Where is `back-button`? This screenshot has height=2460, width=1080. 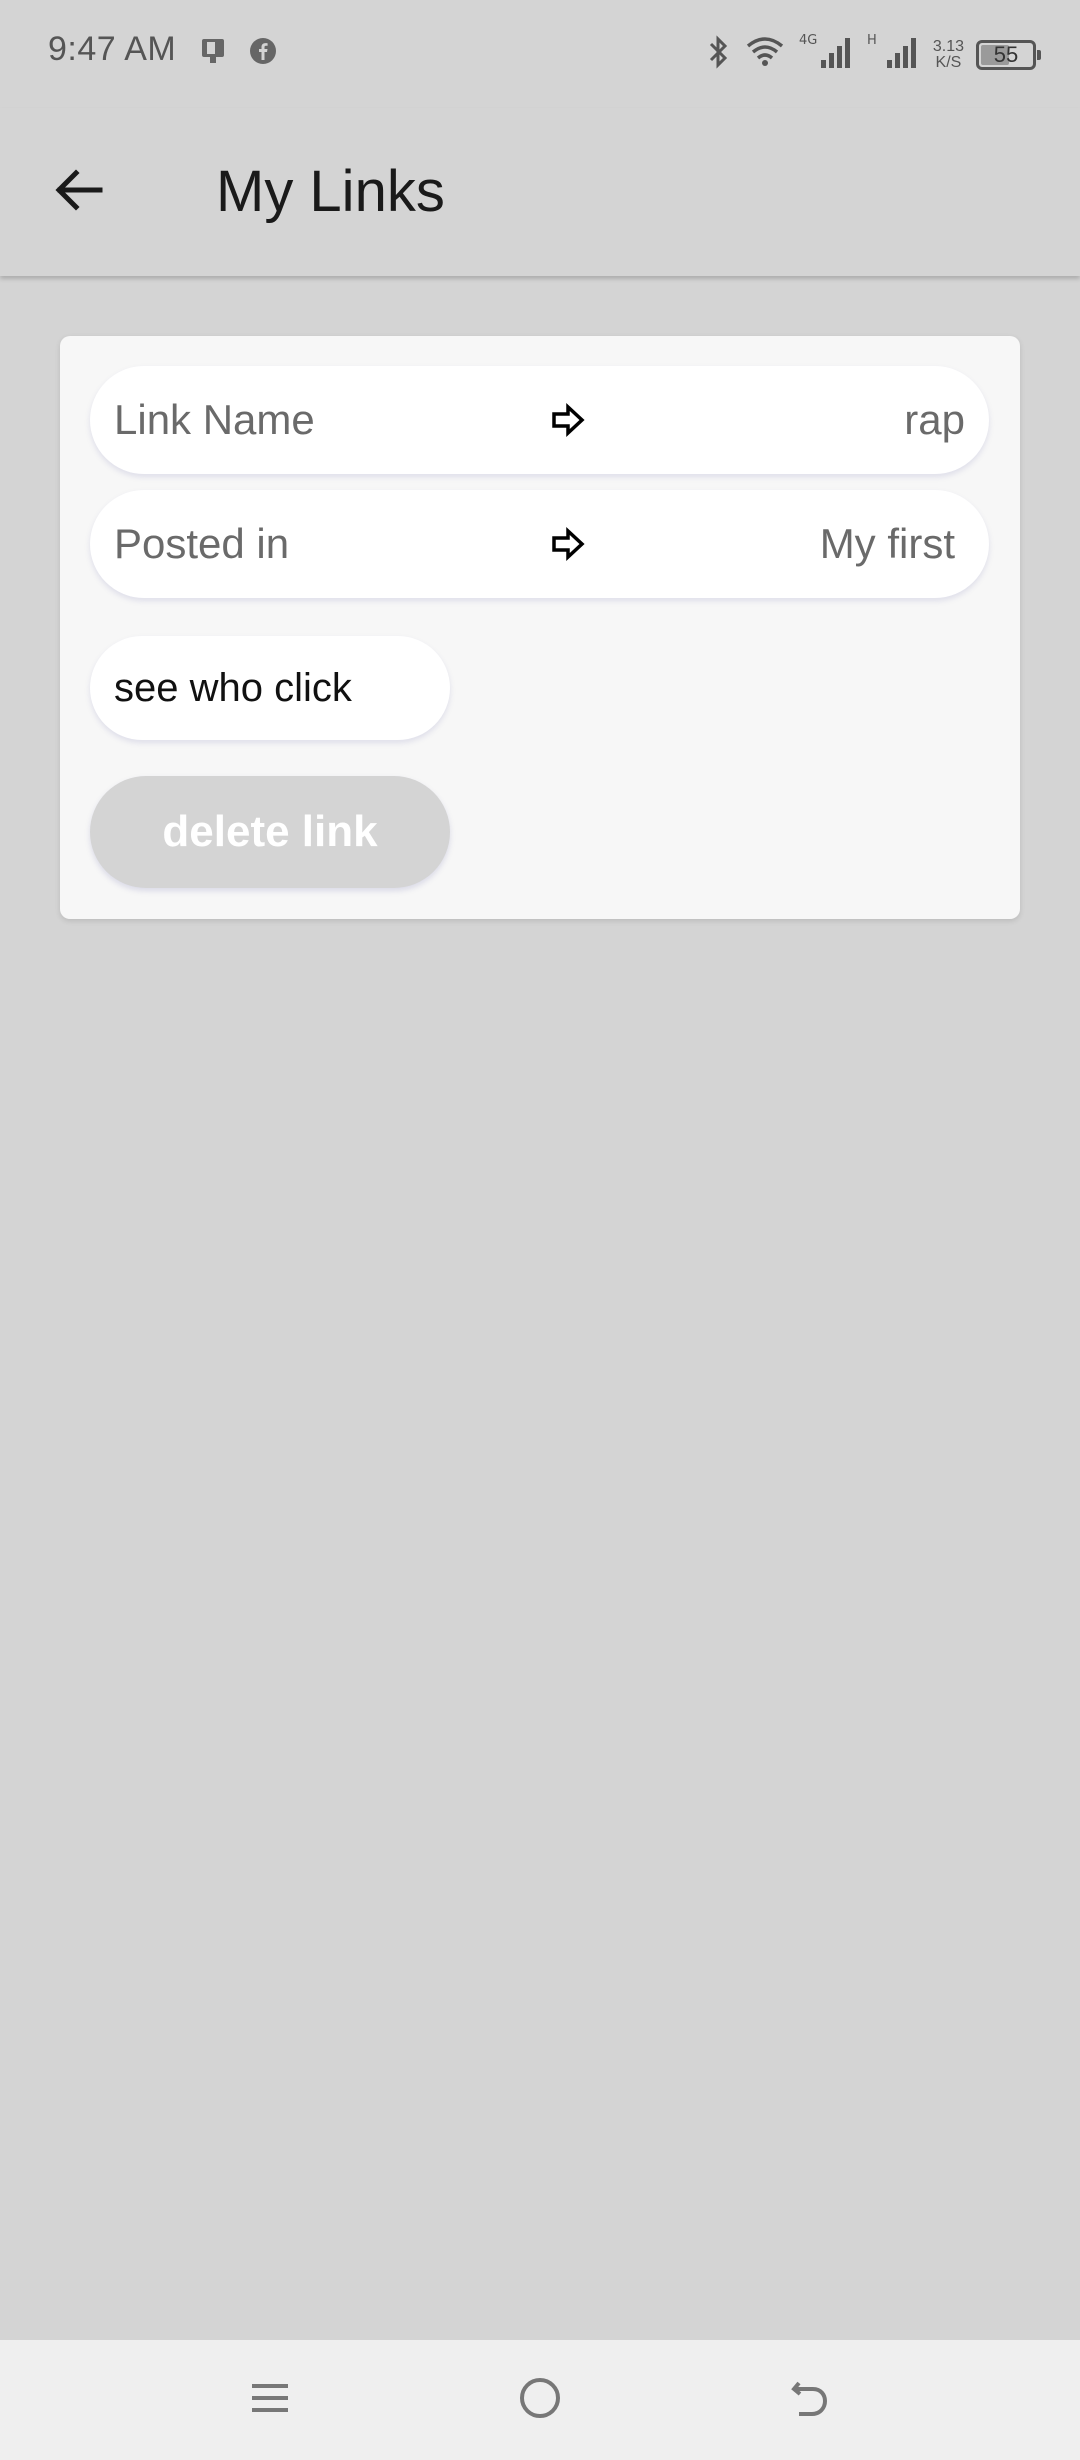 back-button is located at coordinates (78, 192).